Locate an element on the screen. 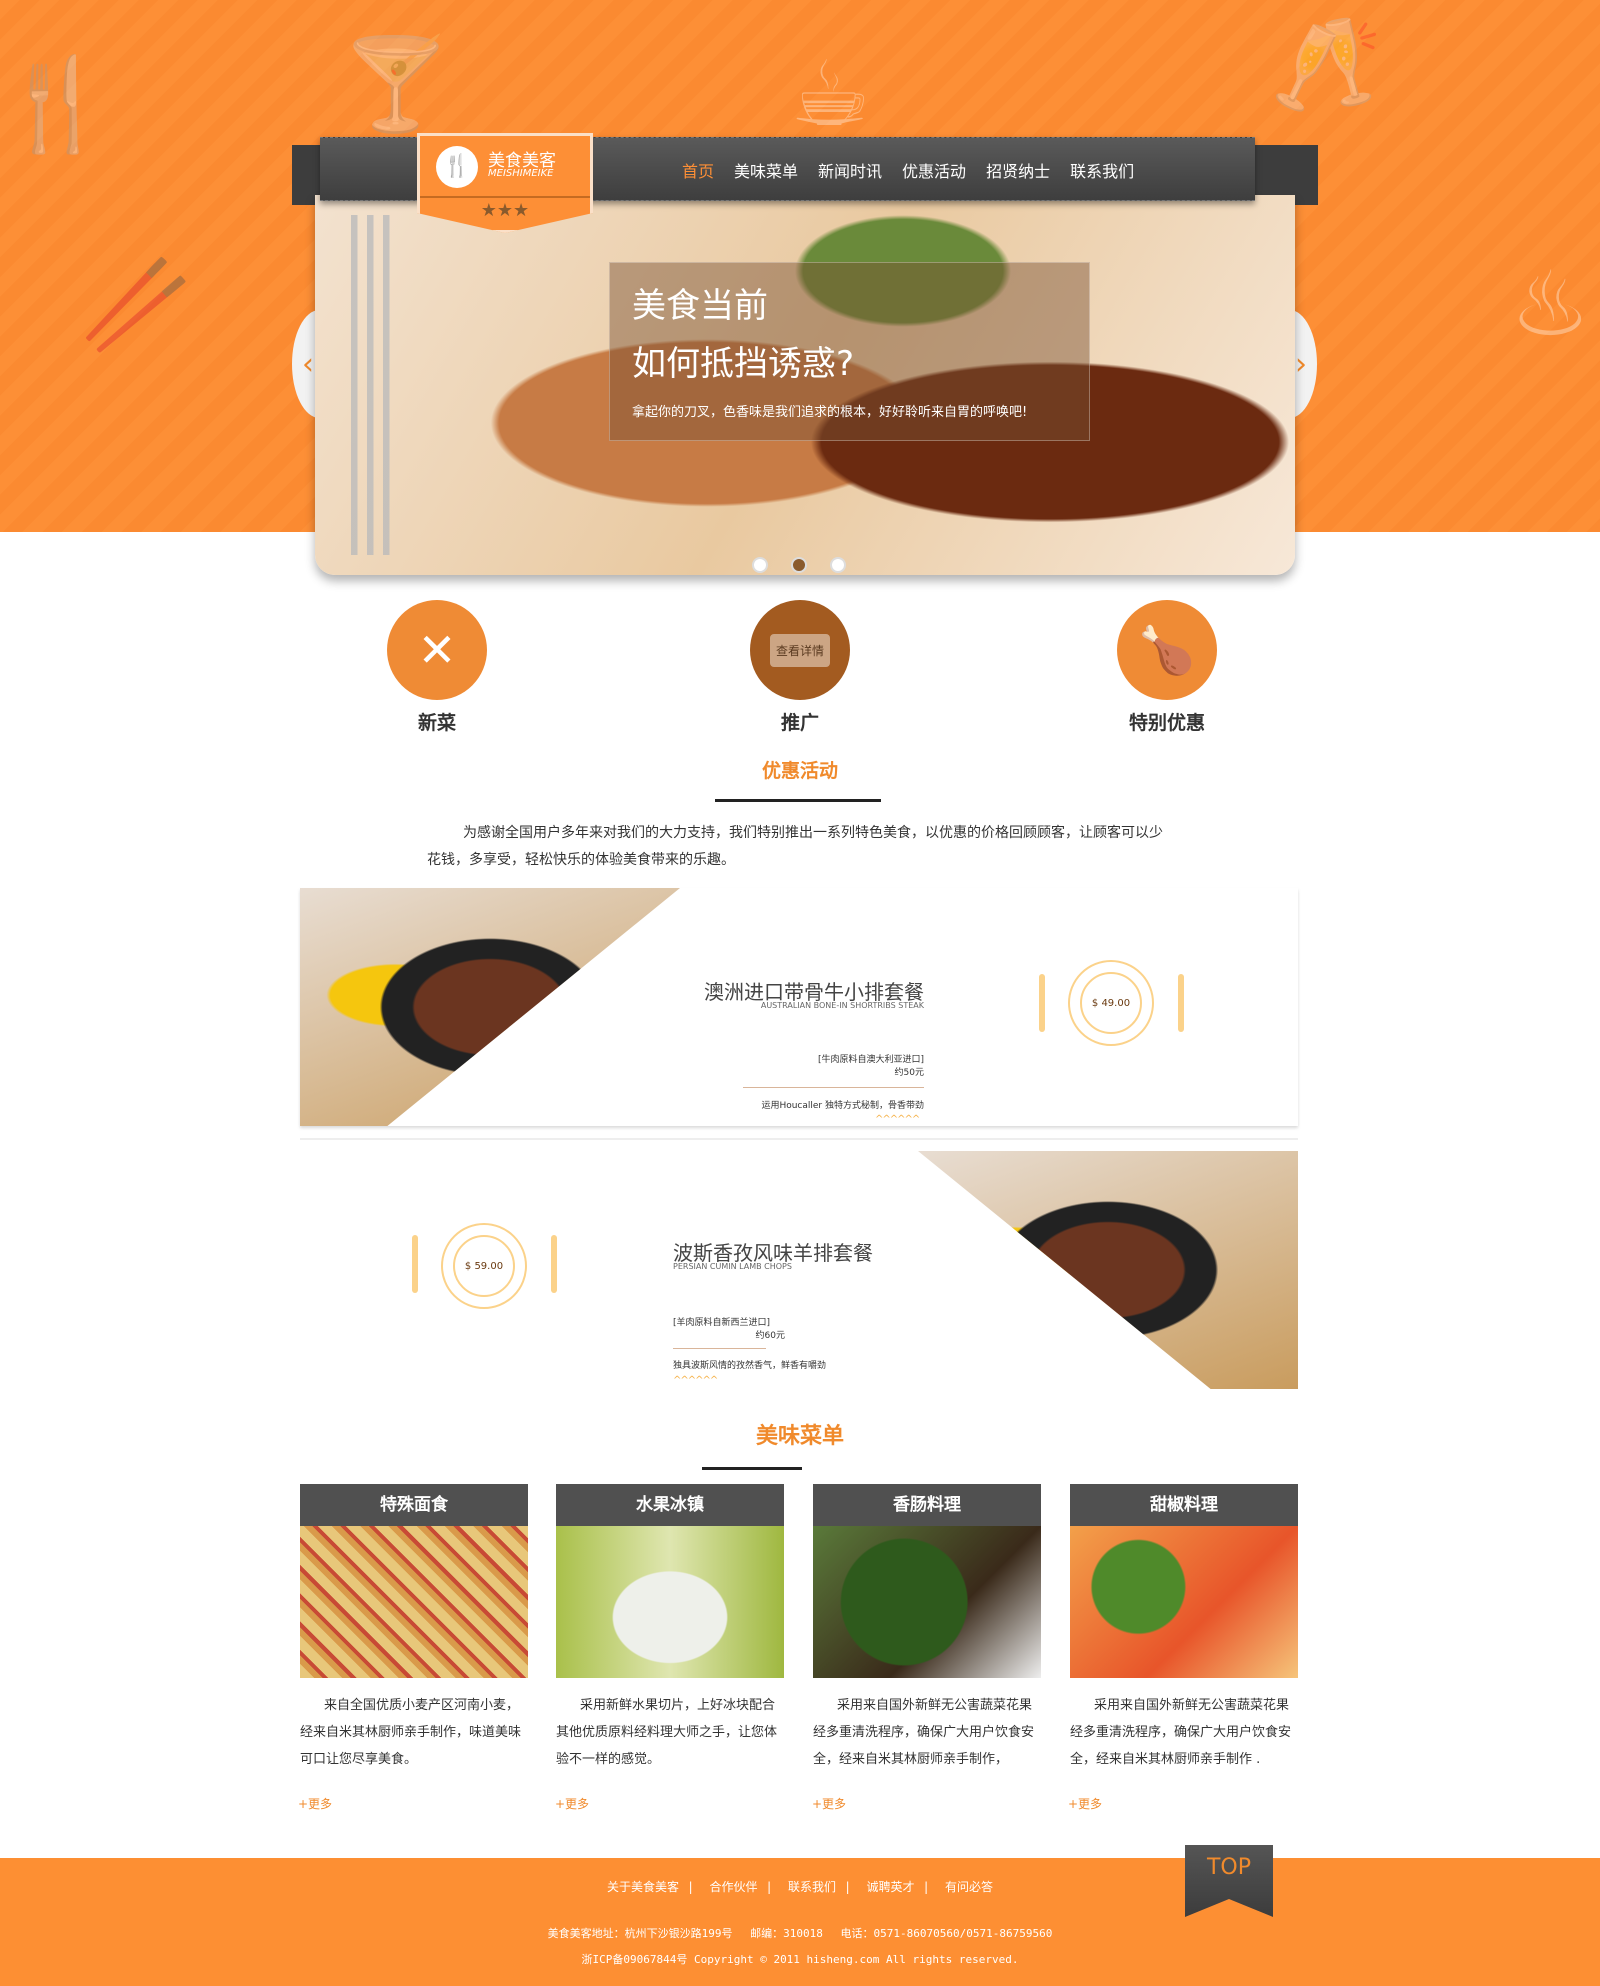 This screenshot has height=1986, width=1600. plate-icon: $ 49.00 is located at coordinates (1111, 1003).